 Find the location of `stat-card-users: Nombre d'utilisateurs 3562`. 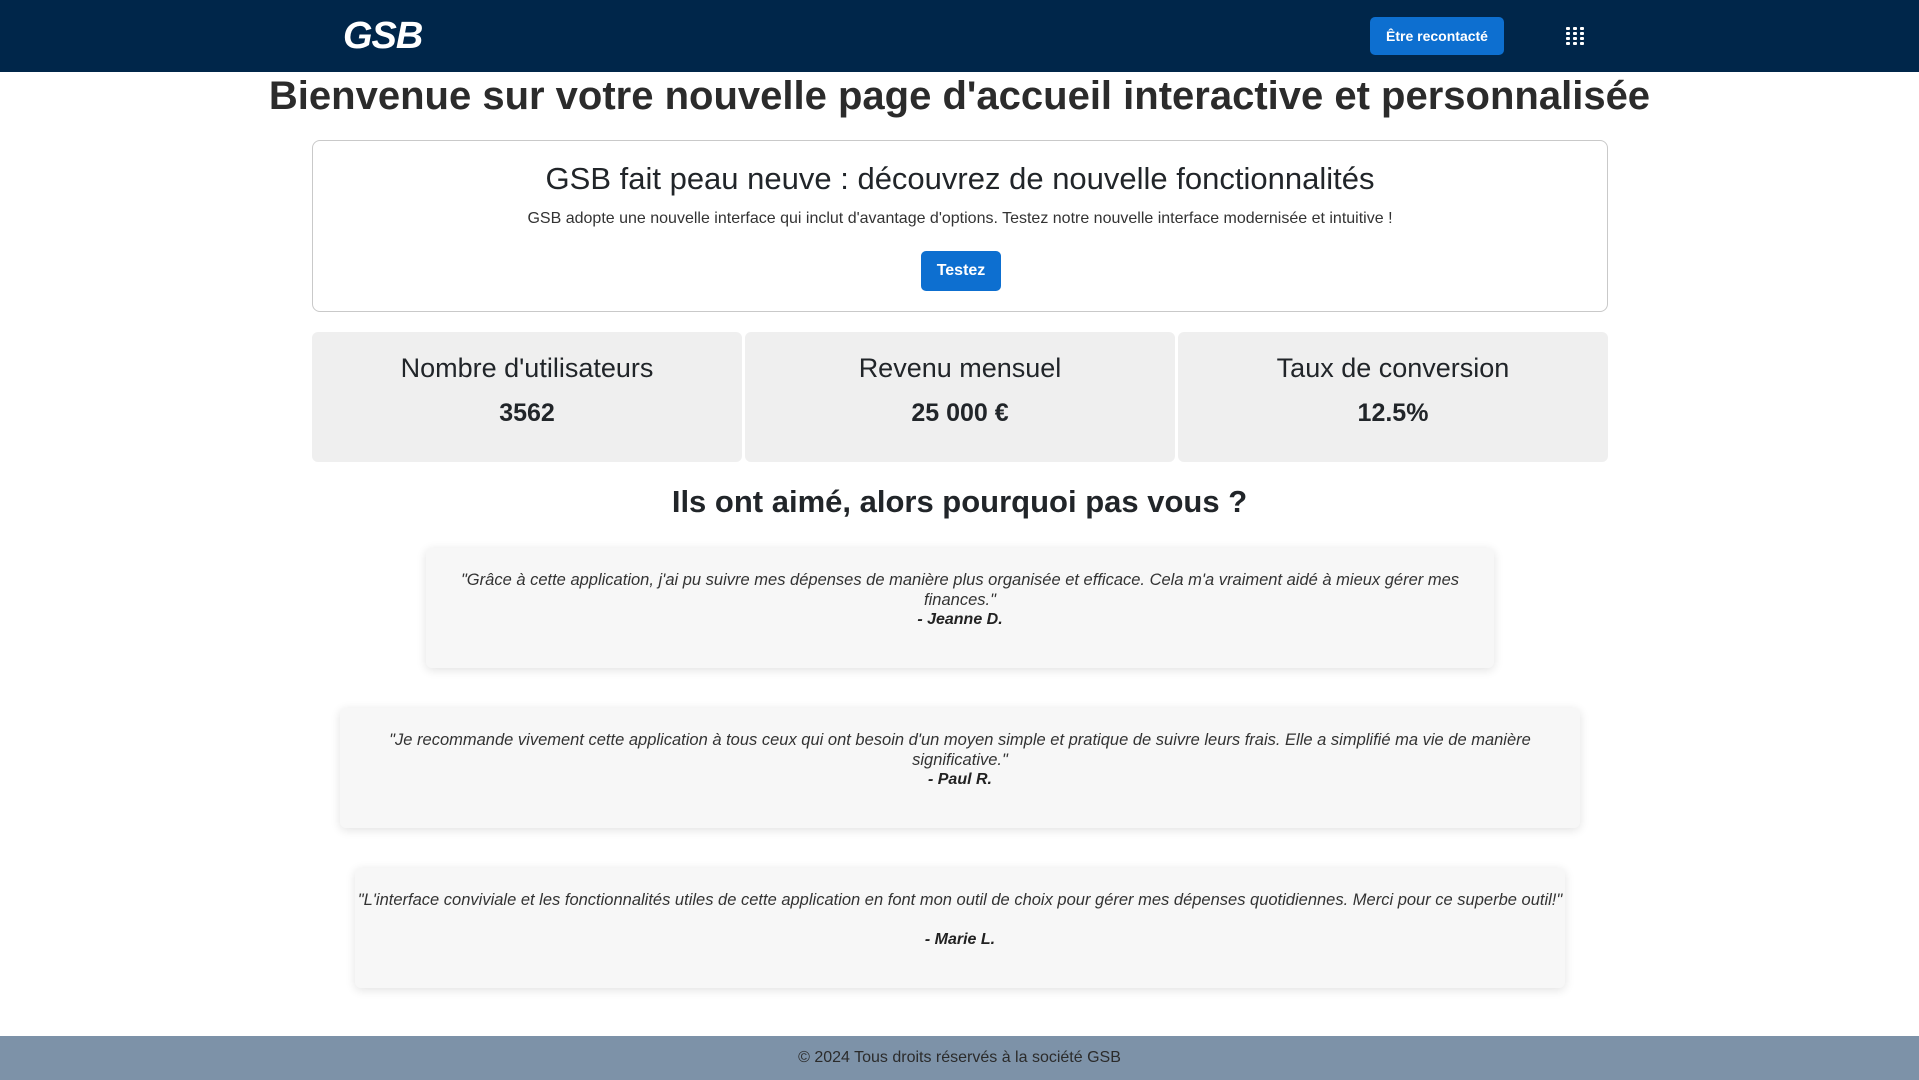

stat-card-users: Nombre d'utilisateurs 3562 is located at coordinates (527, 397).